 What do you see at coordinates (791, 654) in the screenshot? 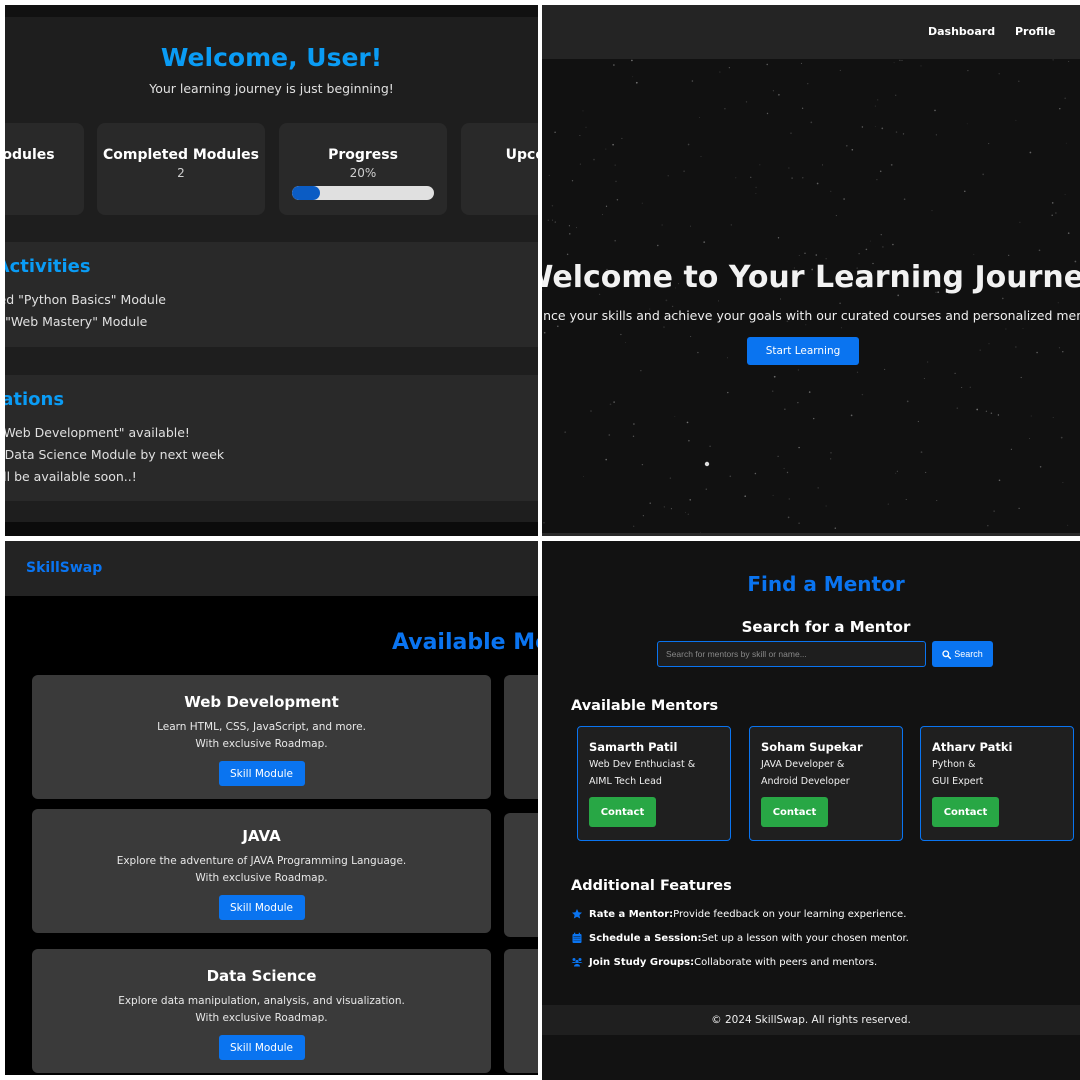
I see `mentor-search-input` at bounding box center [791, 654].